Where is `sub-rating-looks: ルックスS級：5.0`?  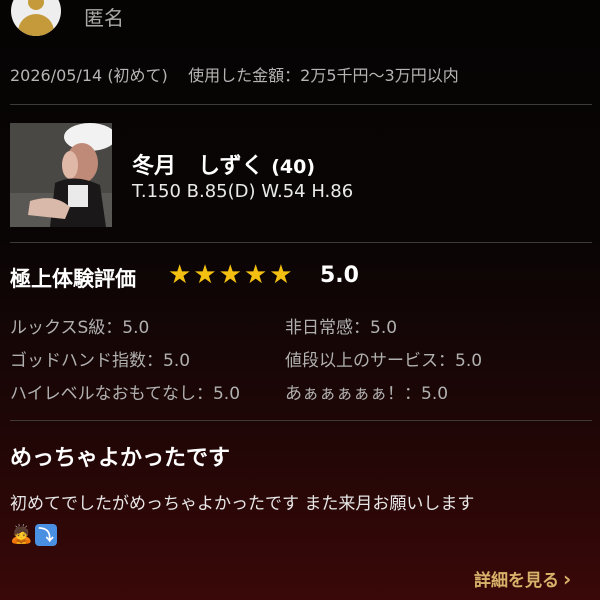 sub-rating-looks: ルックスS級：5.0 is located at coordinates (80, 328).